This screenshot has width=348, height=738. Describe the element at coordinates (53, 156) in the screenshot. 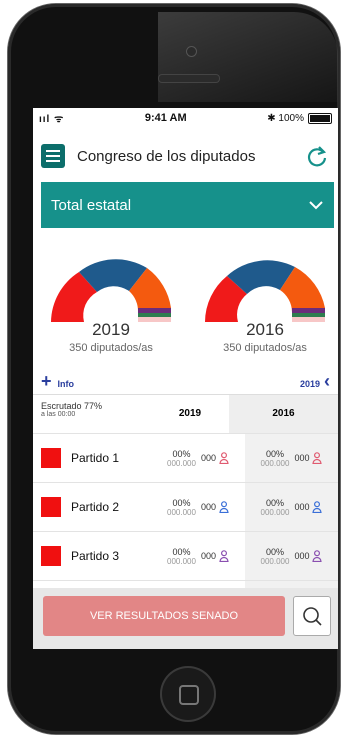

I see `menu-icon` at that location.